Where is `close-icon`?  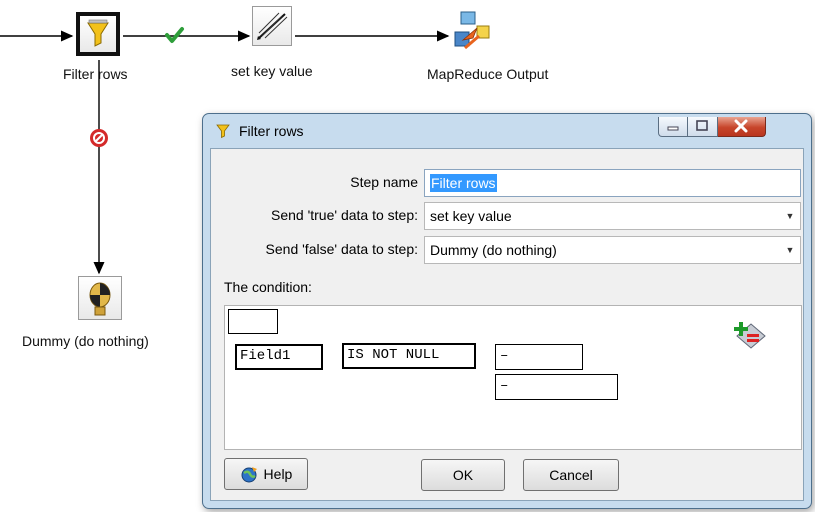 close-icon is located at coordinates (741, 126).